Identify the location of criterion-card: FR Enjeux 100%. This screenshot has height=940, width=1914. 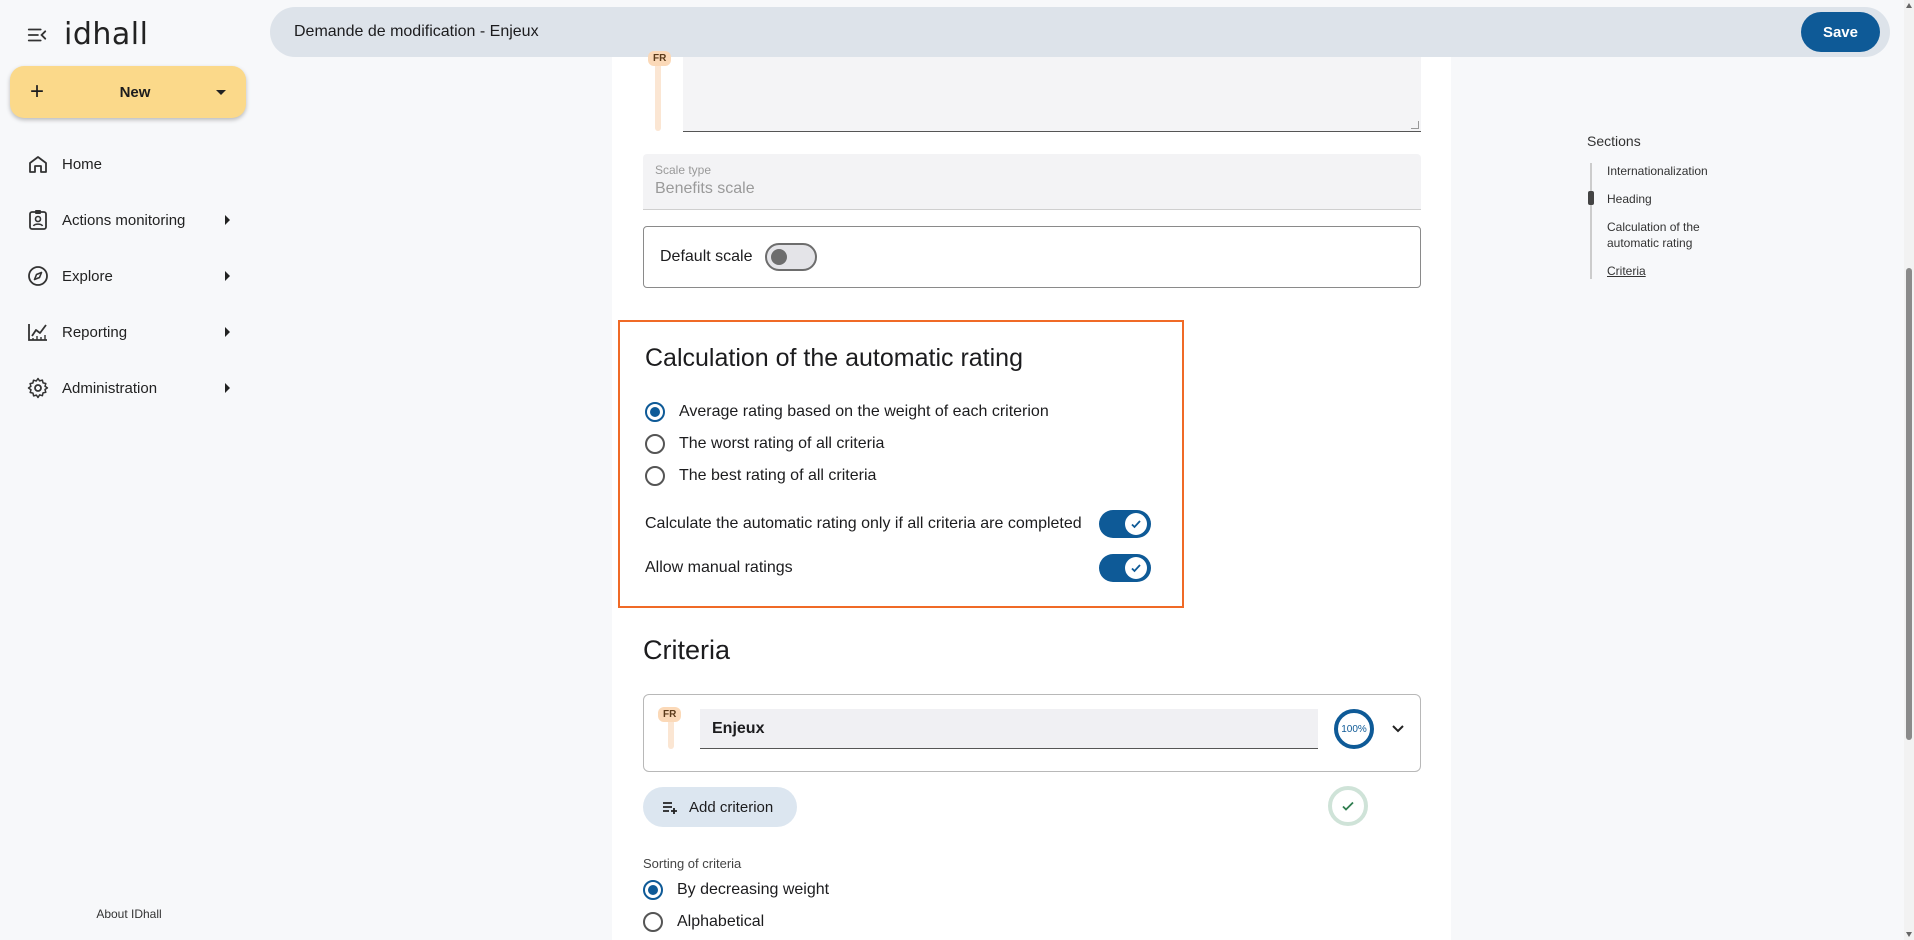
(1032, 733).